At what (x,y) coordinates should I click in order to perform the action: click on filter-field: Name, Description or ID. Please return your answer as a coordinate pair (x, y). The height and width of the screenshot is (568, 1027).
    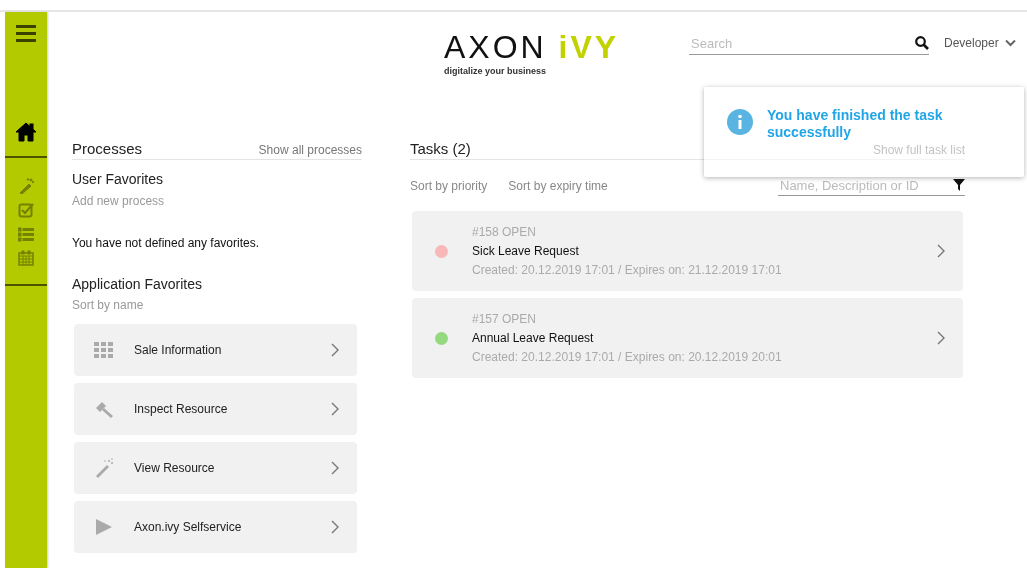
    Looking at the image, I should click on (865, 185).